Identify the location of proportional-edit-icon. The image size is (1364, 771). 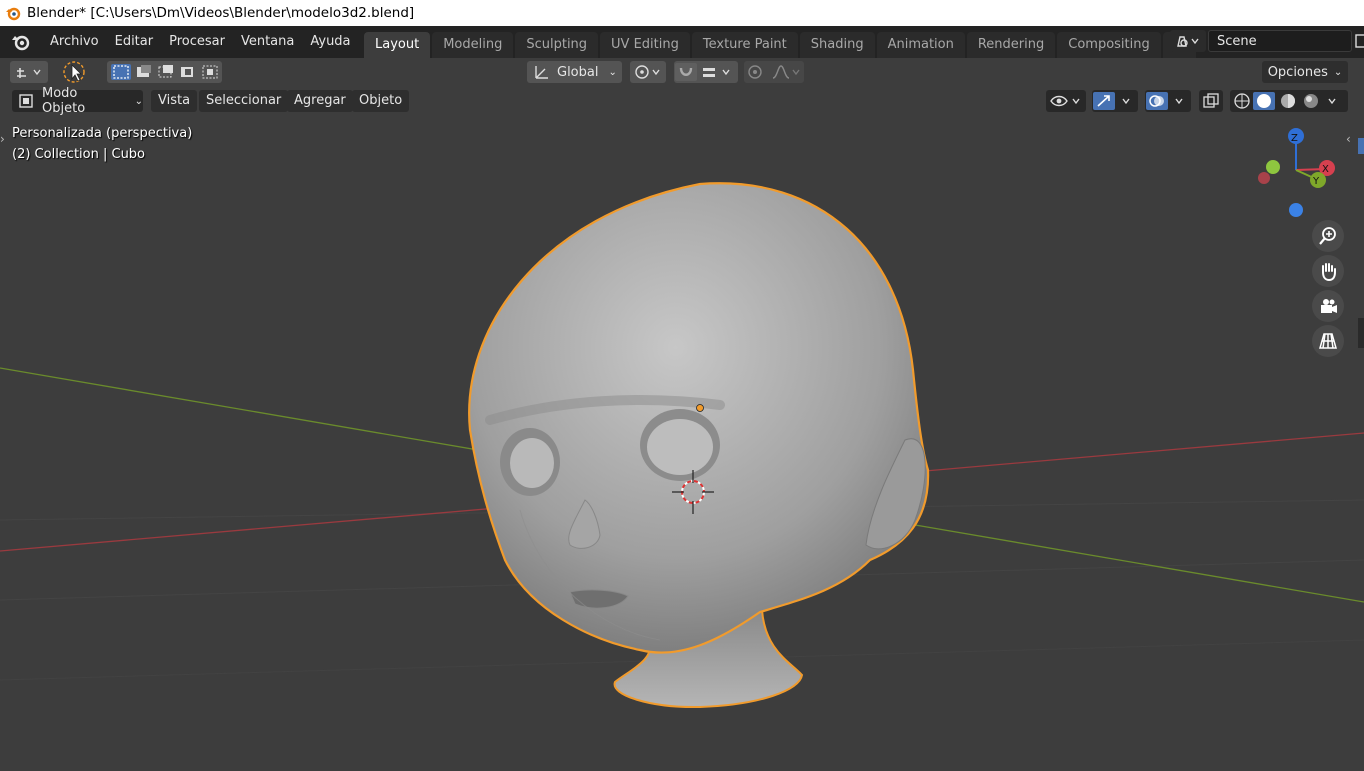
(774, 72).